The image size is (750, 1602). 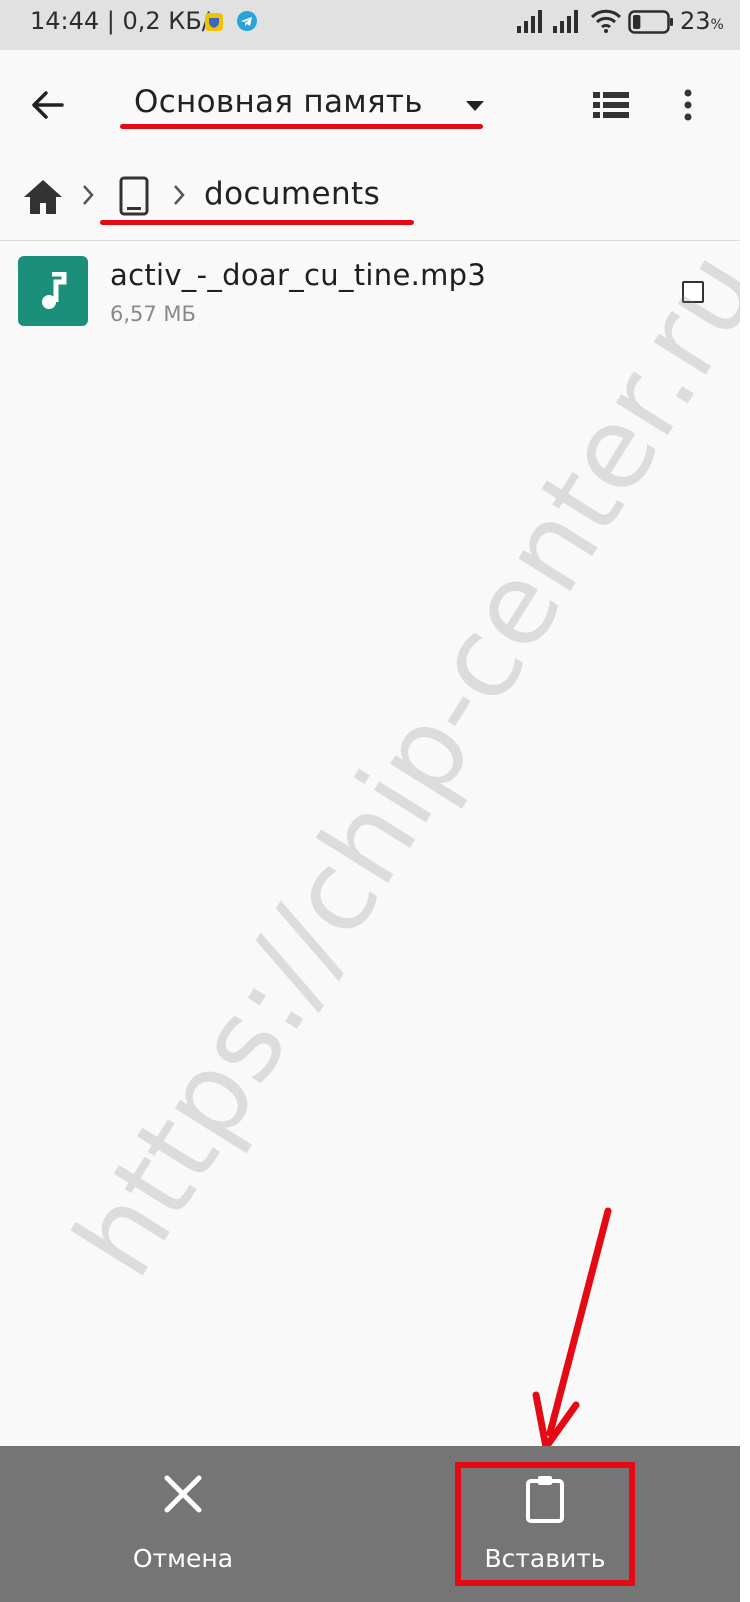 What do you see at coordinates (298, 275) in the screenshot?
I see `file-name: activ_-_doar_cu_tine.mp3` at bounding box center [298, 275].